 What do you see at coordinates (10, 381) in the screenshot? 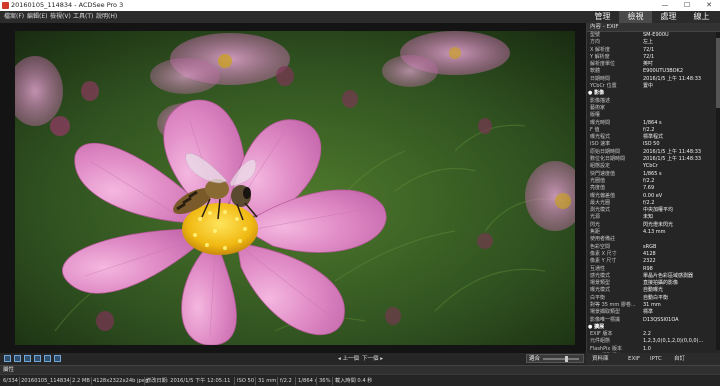
I see `status-index: 6/334` at bounding box center [10, 381].